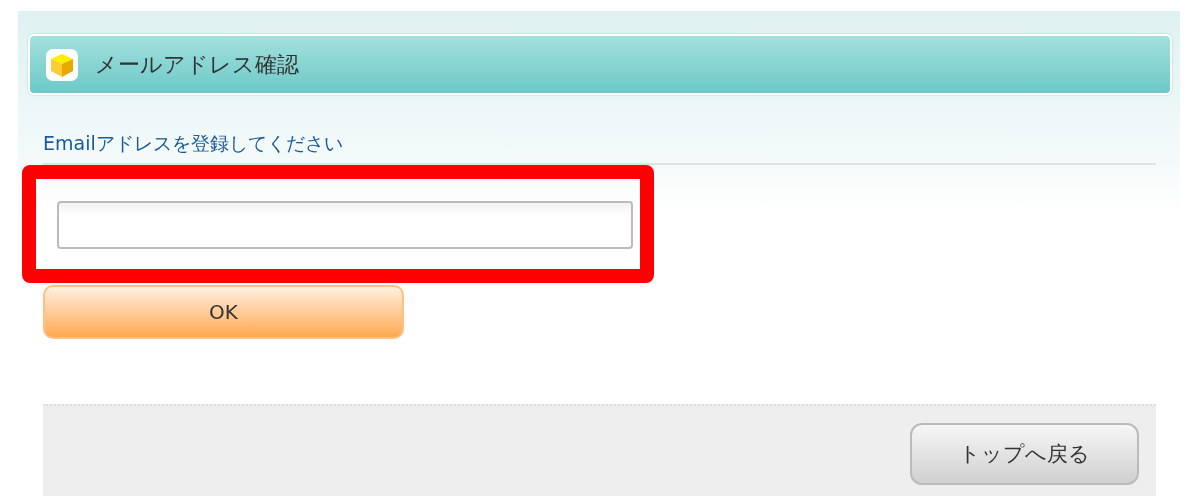 The height and width of the screenshot is (496, 1187). I want to click on cube-icon, so click(62, 64).